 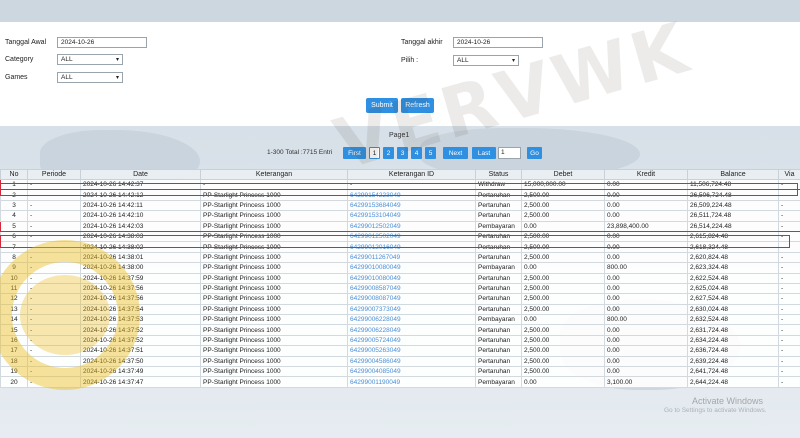 What do you see at coordinates (486, 60) in the screenshot?
I see `pilih-select: ALL ▾` at bounding box center [486, 60].